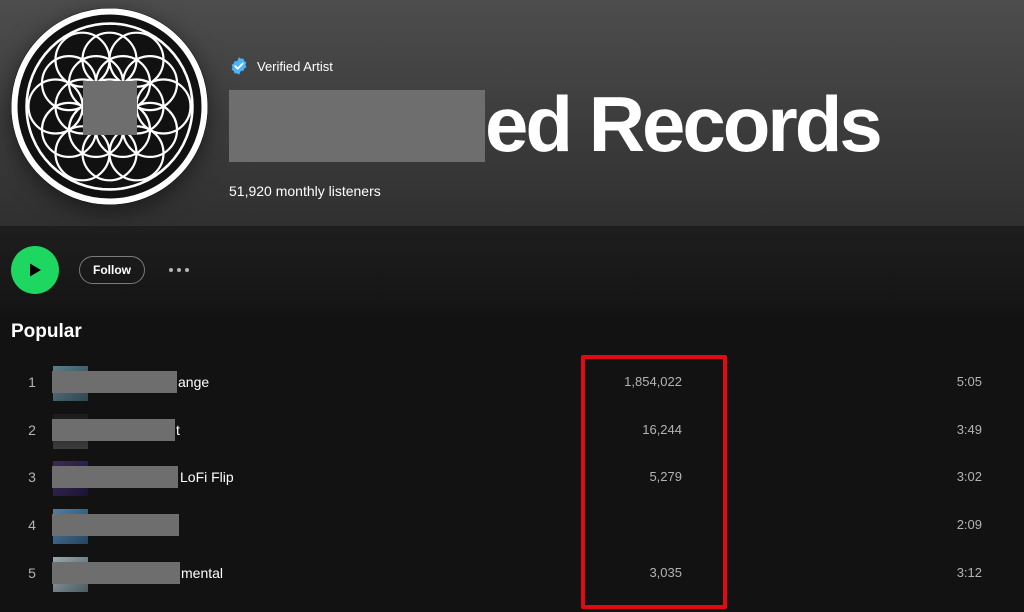 Image resolution: width=1024 pixels, height=612 pixels. I want to click on track-title: t, so click(178, 430).